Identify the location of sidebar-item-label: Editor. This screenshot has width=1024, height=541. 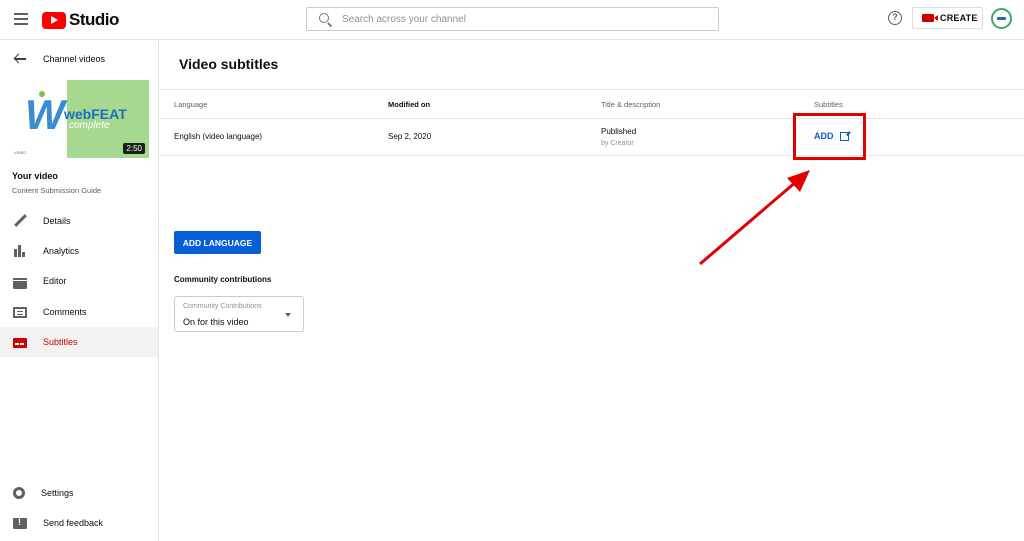
(55, 281).